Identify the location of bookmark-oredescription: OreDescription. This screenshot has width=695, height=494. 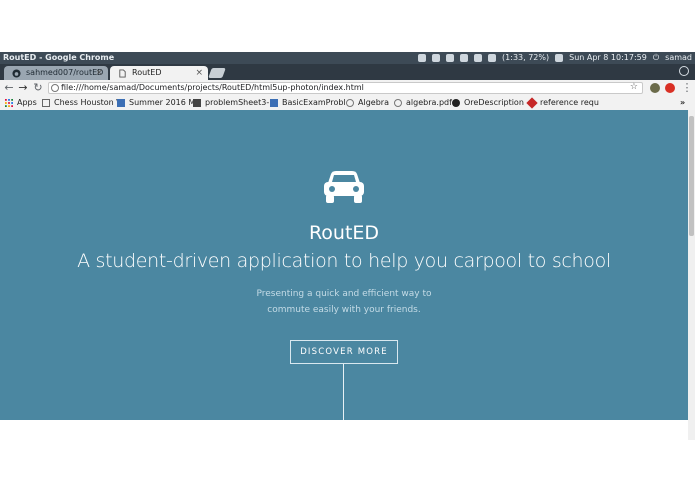
(488, 103).